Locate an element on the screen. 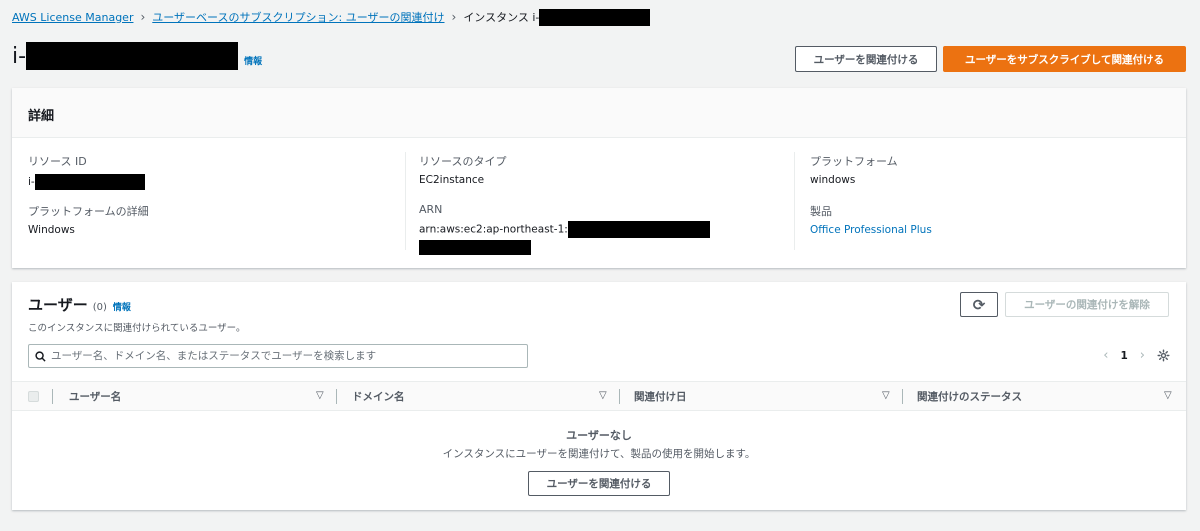  disassociate-user-button: ユーザーの関連付けを解除 is located at coordinates (1087, 304).